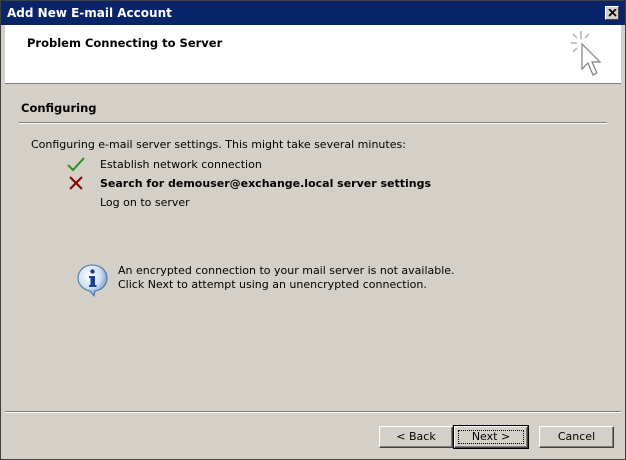 The height and width of the screenshot is (460, 626). What do you see at coordinates (313, 54) in the screenshot?
I see `wizard-header: Problem Connecting to Server` at bounding box center [313, 54].